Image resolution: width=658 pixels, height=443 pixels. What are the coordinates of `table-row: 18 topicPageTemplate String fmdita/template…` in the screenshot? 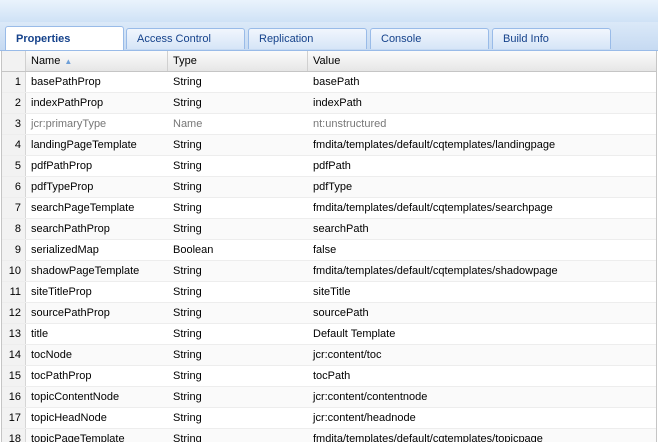 It's located at (329, 435).